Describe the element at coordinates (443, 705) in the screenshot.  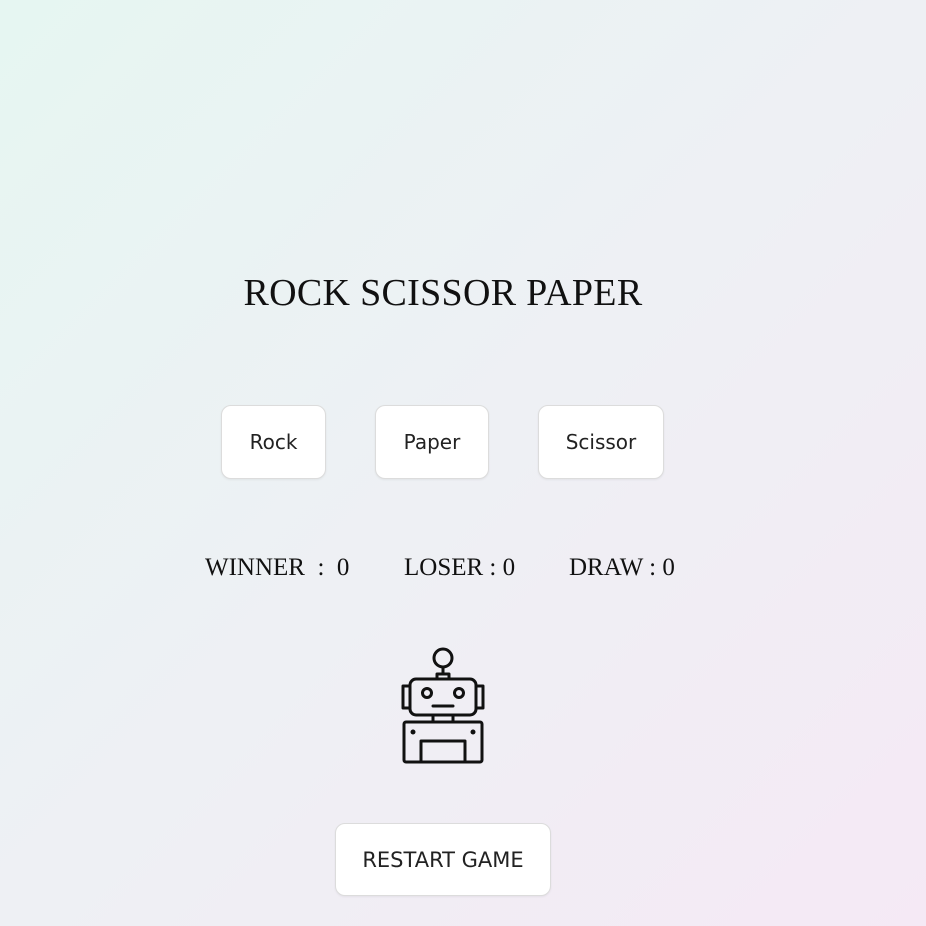
I see `robot-icon` at that location.